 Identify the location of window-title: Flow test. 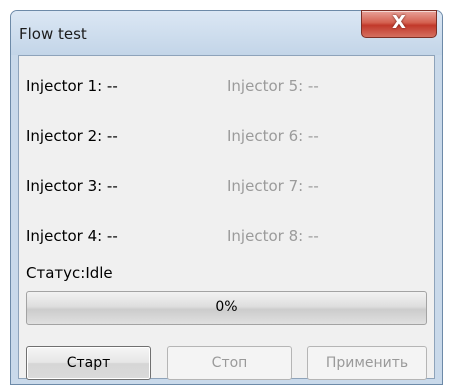
(53, 34).